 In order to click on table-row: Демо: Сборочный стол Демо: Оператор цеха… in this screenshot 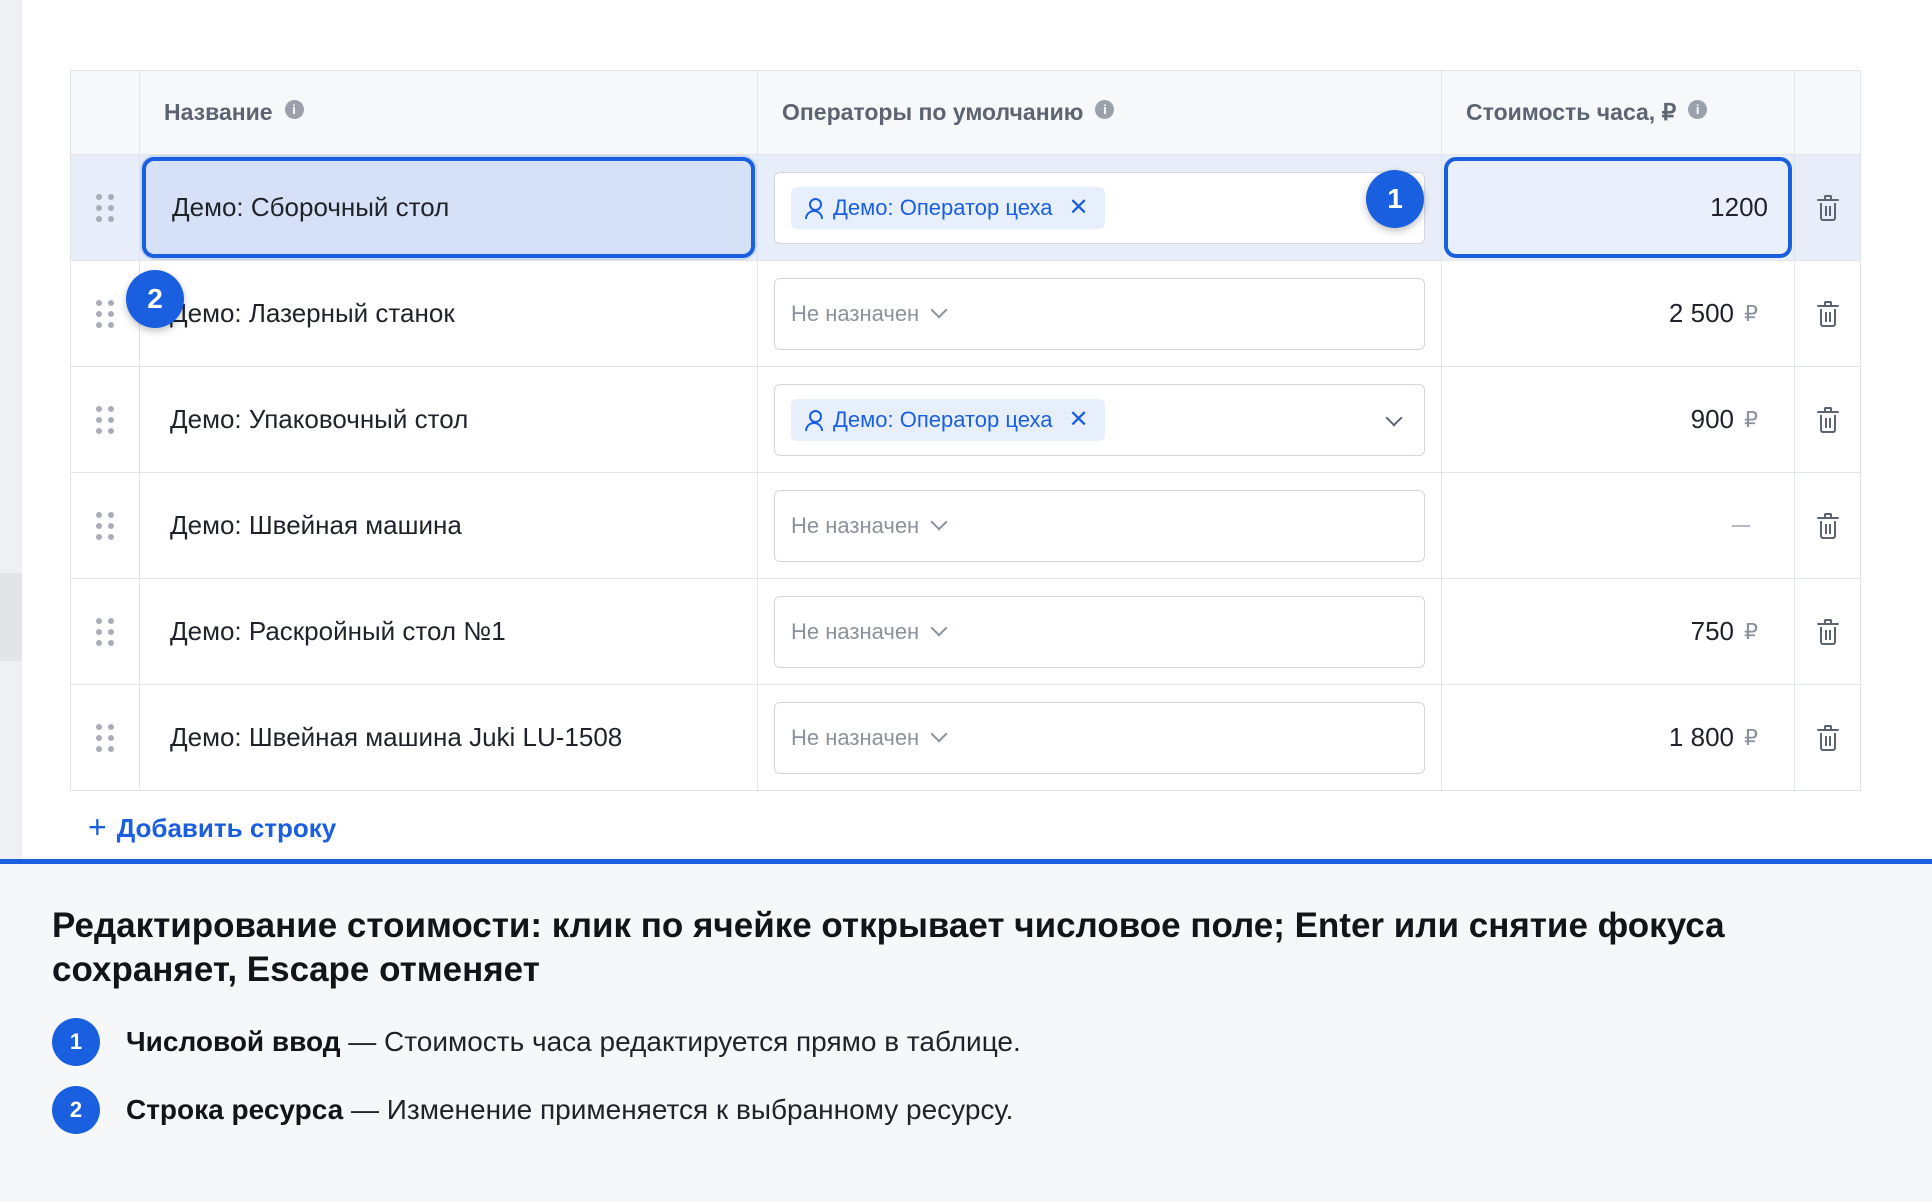, I will do `click(965, 207)`.